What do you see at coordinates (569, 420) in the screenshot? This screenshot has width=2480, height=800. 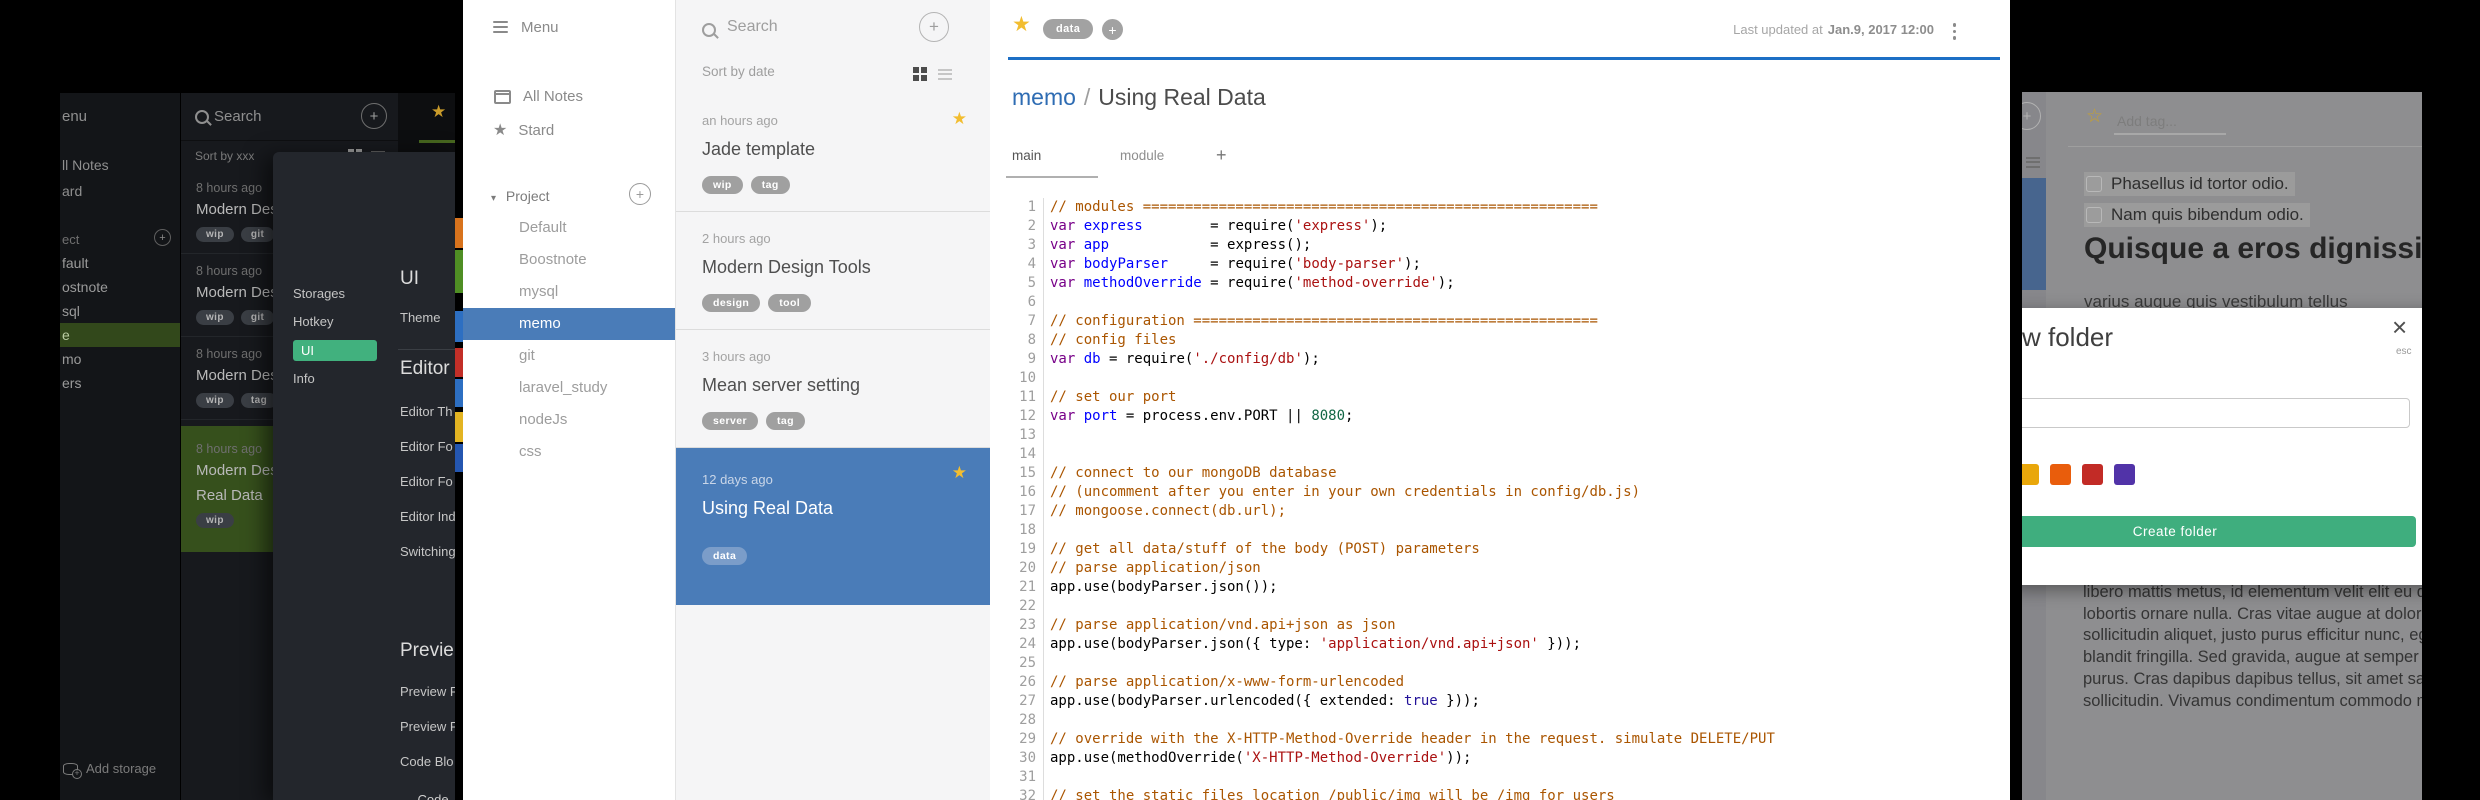 I see `folder-item: nodeJs` at bounding box center [569, 420].